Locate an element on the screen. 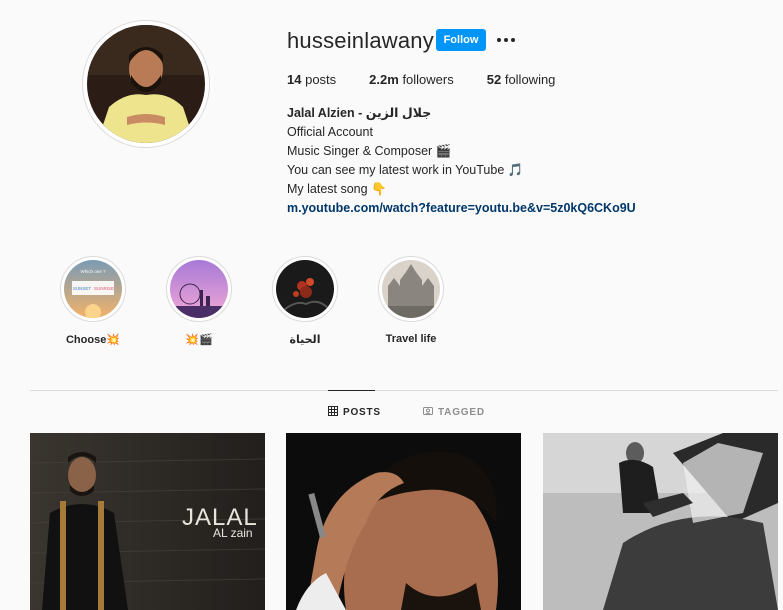 Image resolution: width=783 pixels, height=610 pixels. bio-line: Official Account is located at coordinates (330, 132).